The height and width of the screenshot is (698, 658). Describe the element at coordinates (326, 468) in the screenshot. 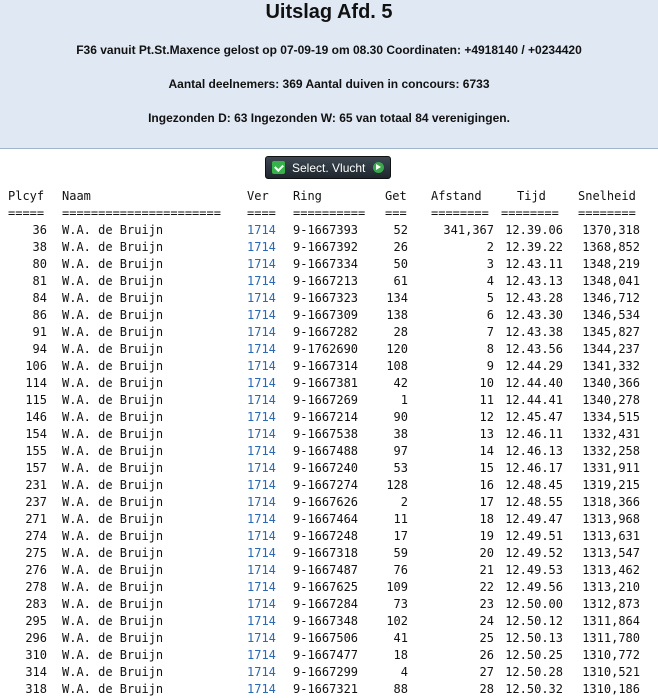

I see `cell-ring: 9-1667240` at that location.